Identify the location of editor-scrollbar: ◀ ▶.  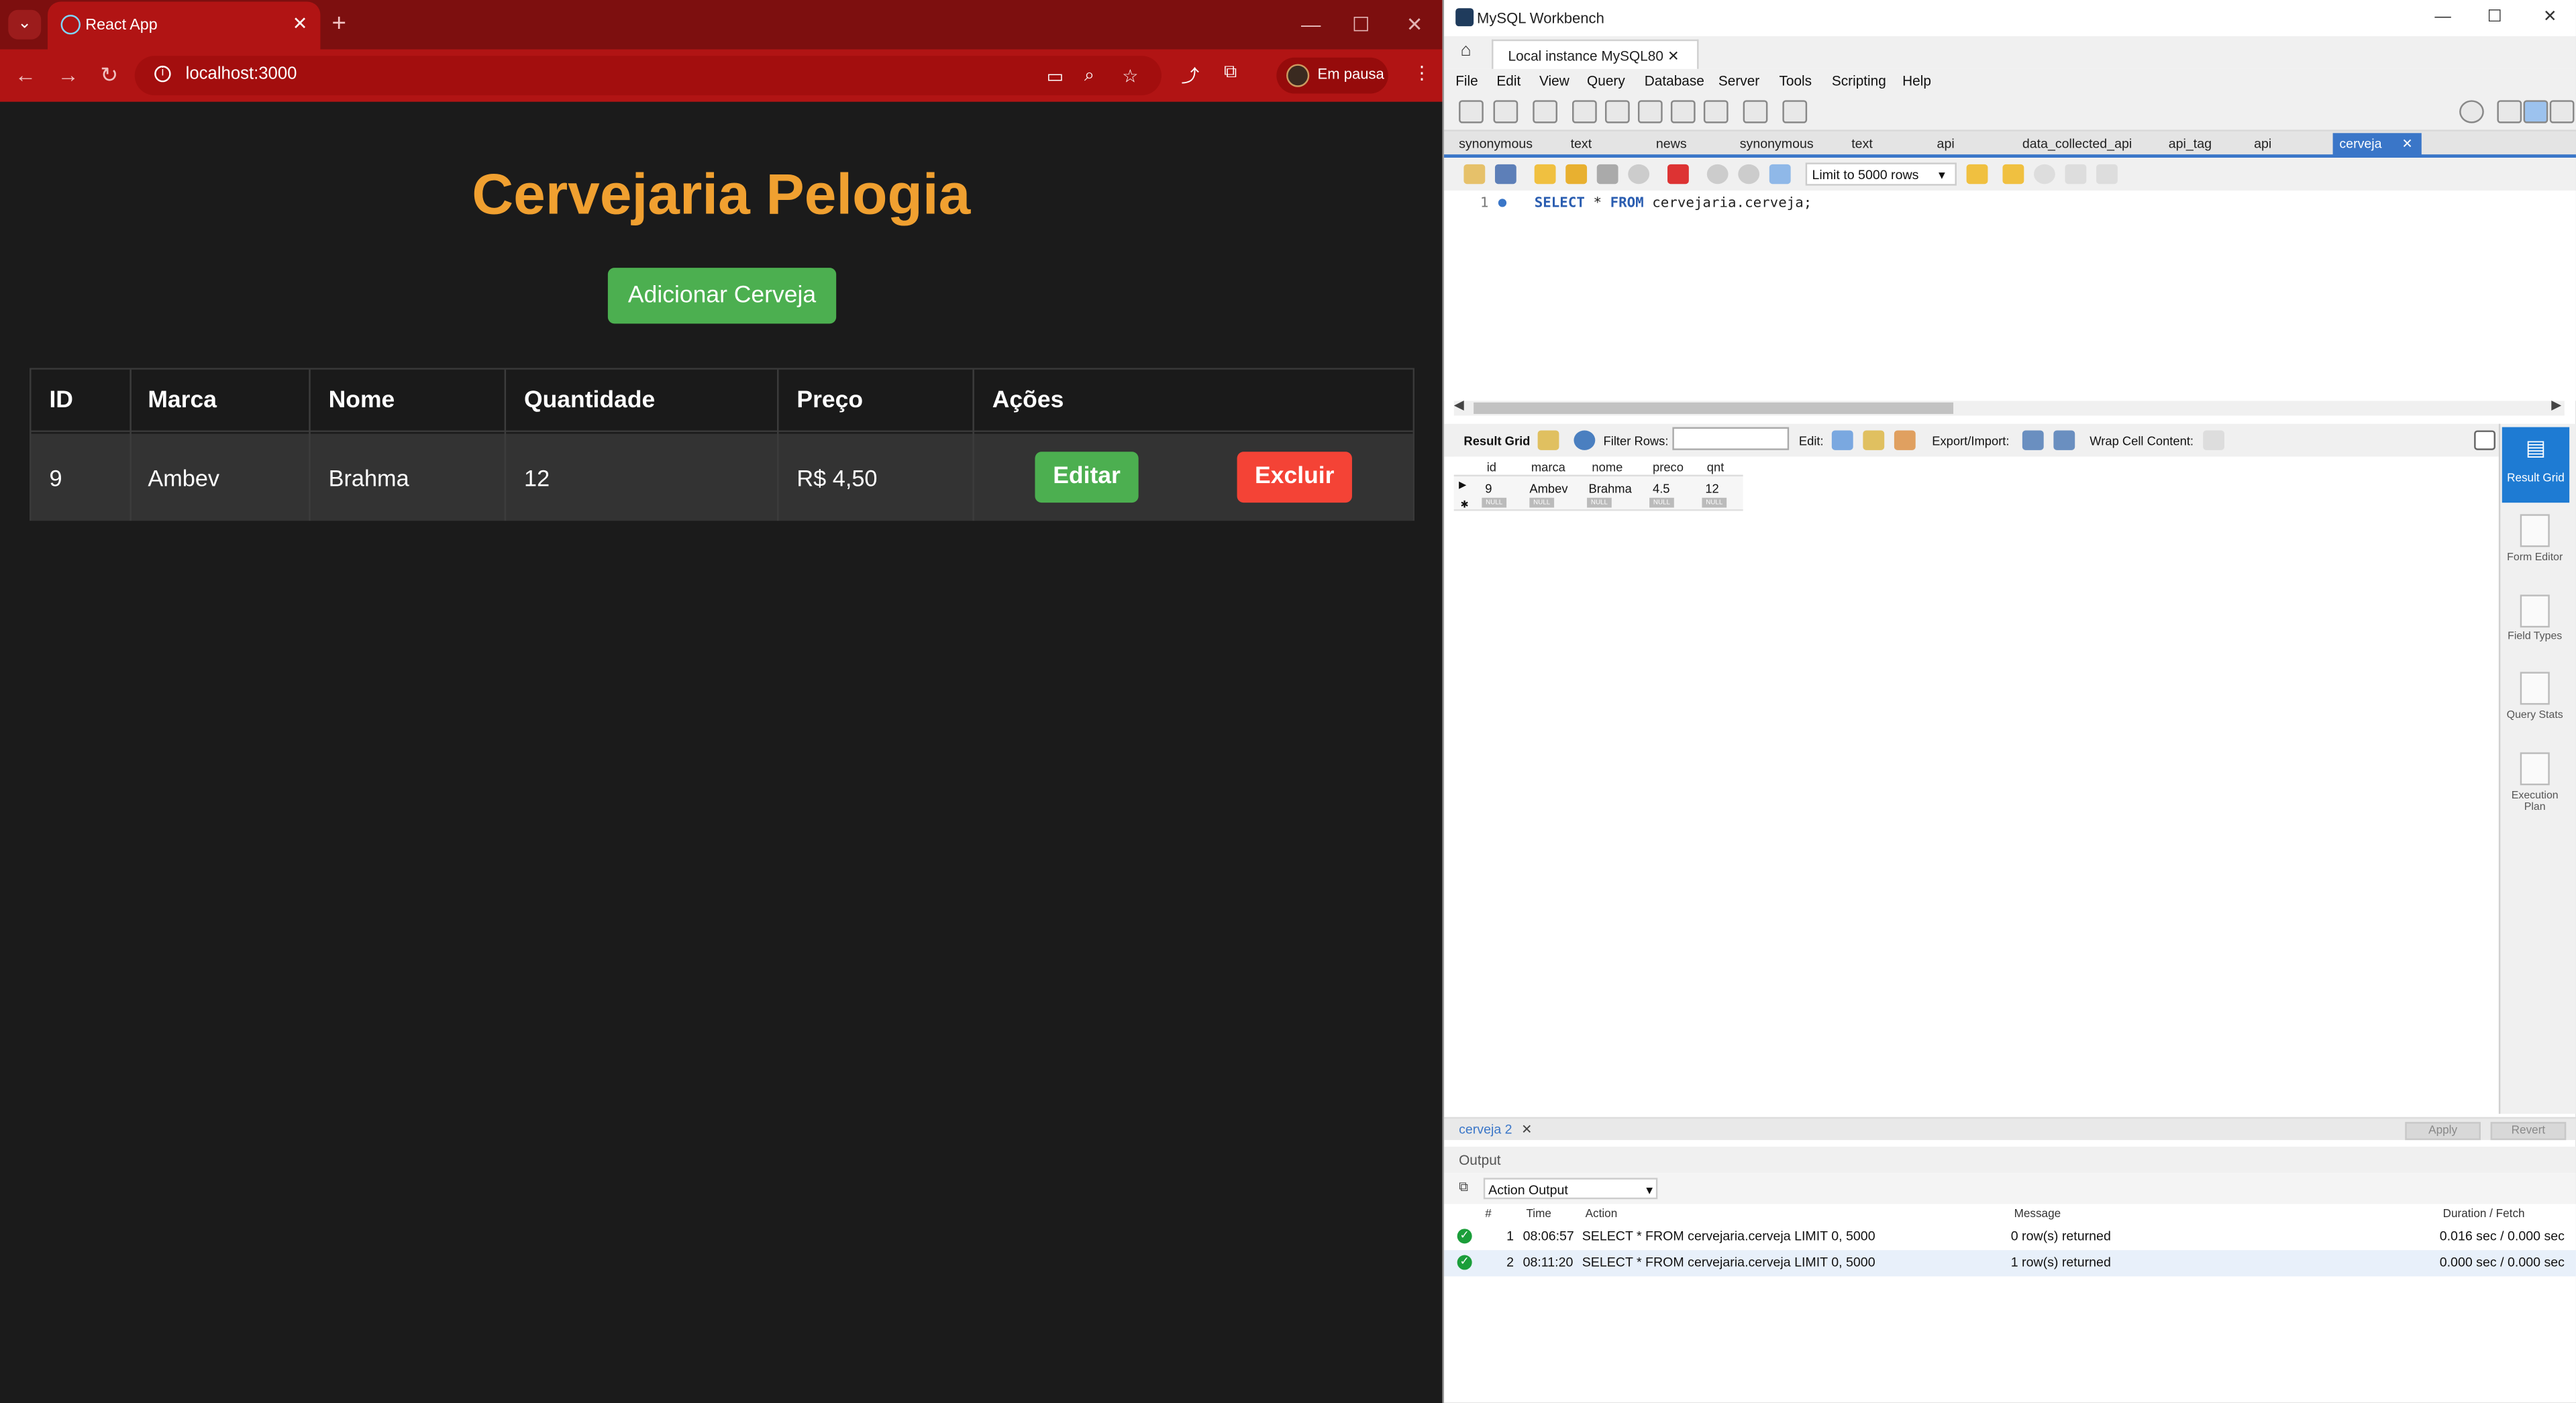
(2009, 407).